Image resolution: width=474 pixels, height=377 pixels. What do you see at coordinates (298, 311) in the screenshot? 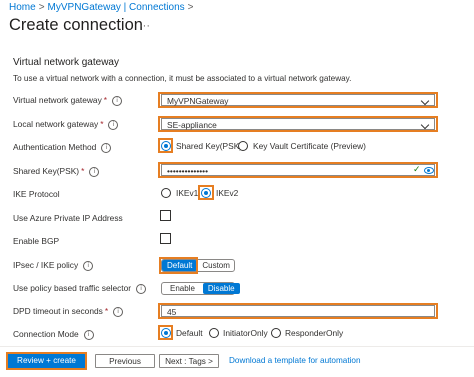
I see `dpd-input: 45` at bounding box center [298, 311].